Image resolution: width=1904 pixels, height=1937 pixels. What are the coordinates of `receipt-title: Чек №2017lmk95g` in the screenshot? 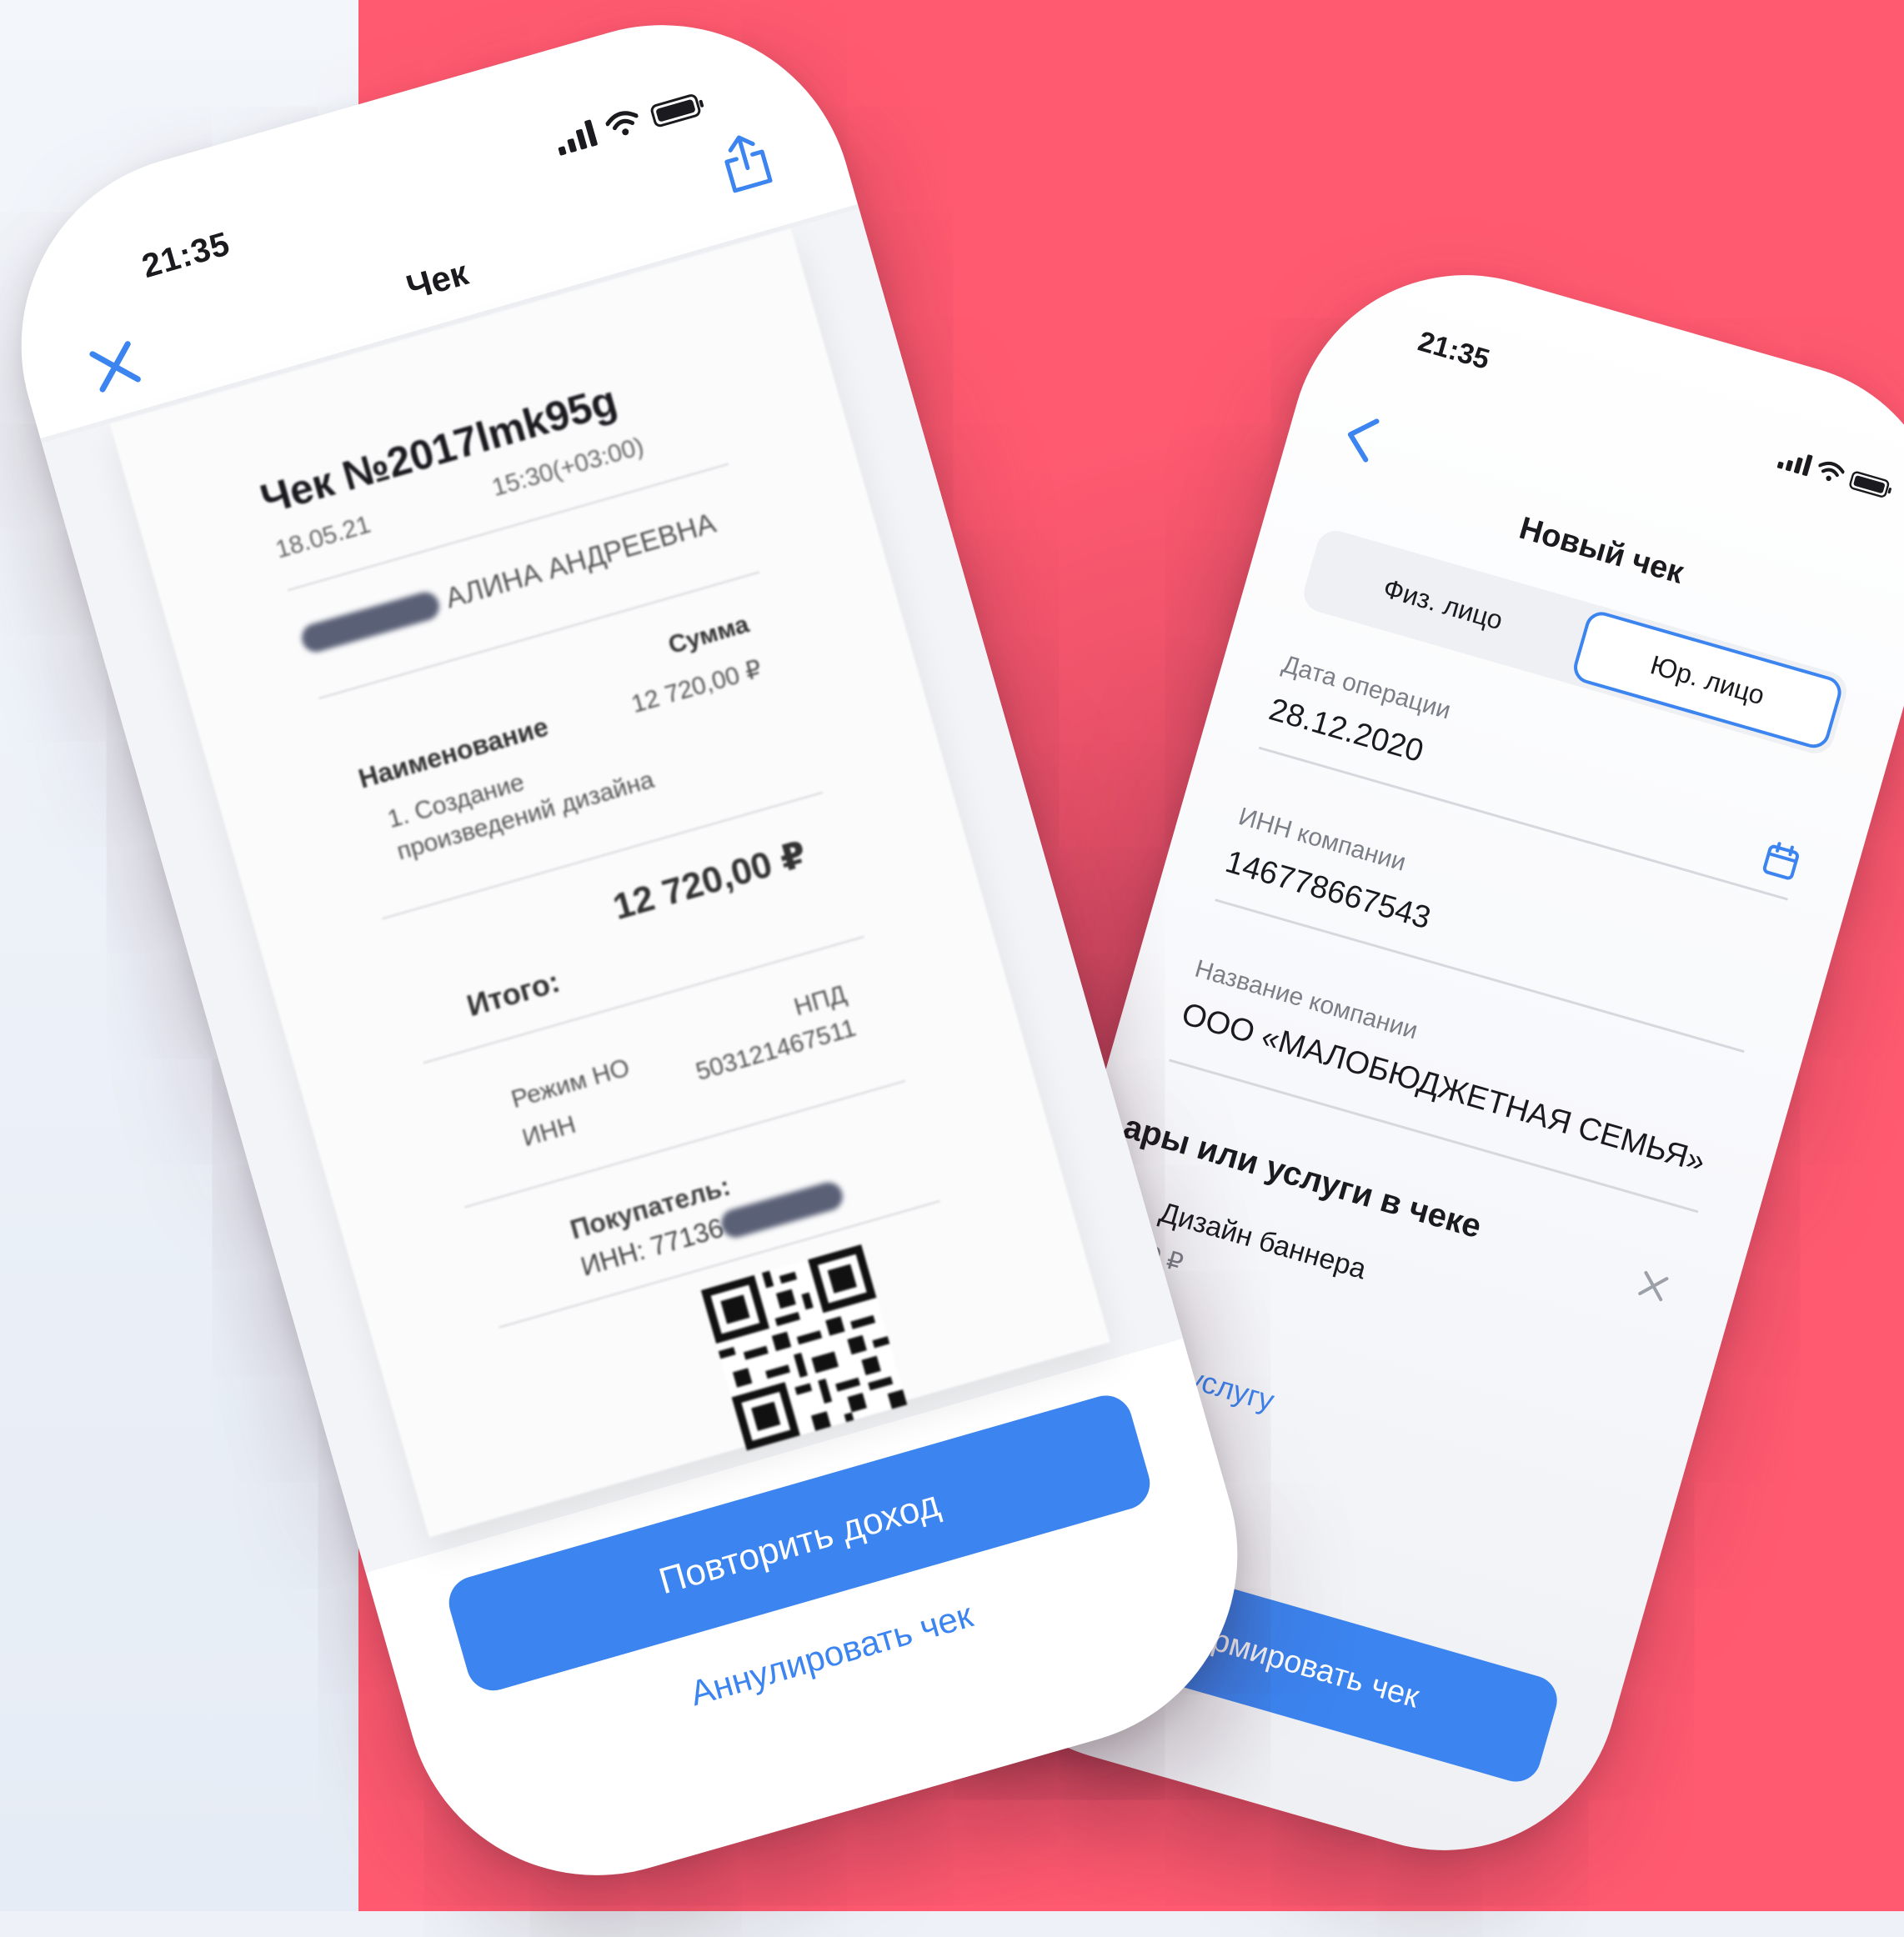 It's located at (439, 450).